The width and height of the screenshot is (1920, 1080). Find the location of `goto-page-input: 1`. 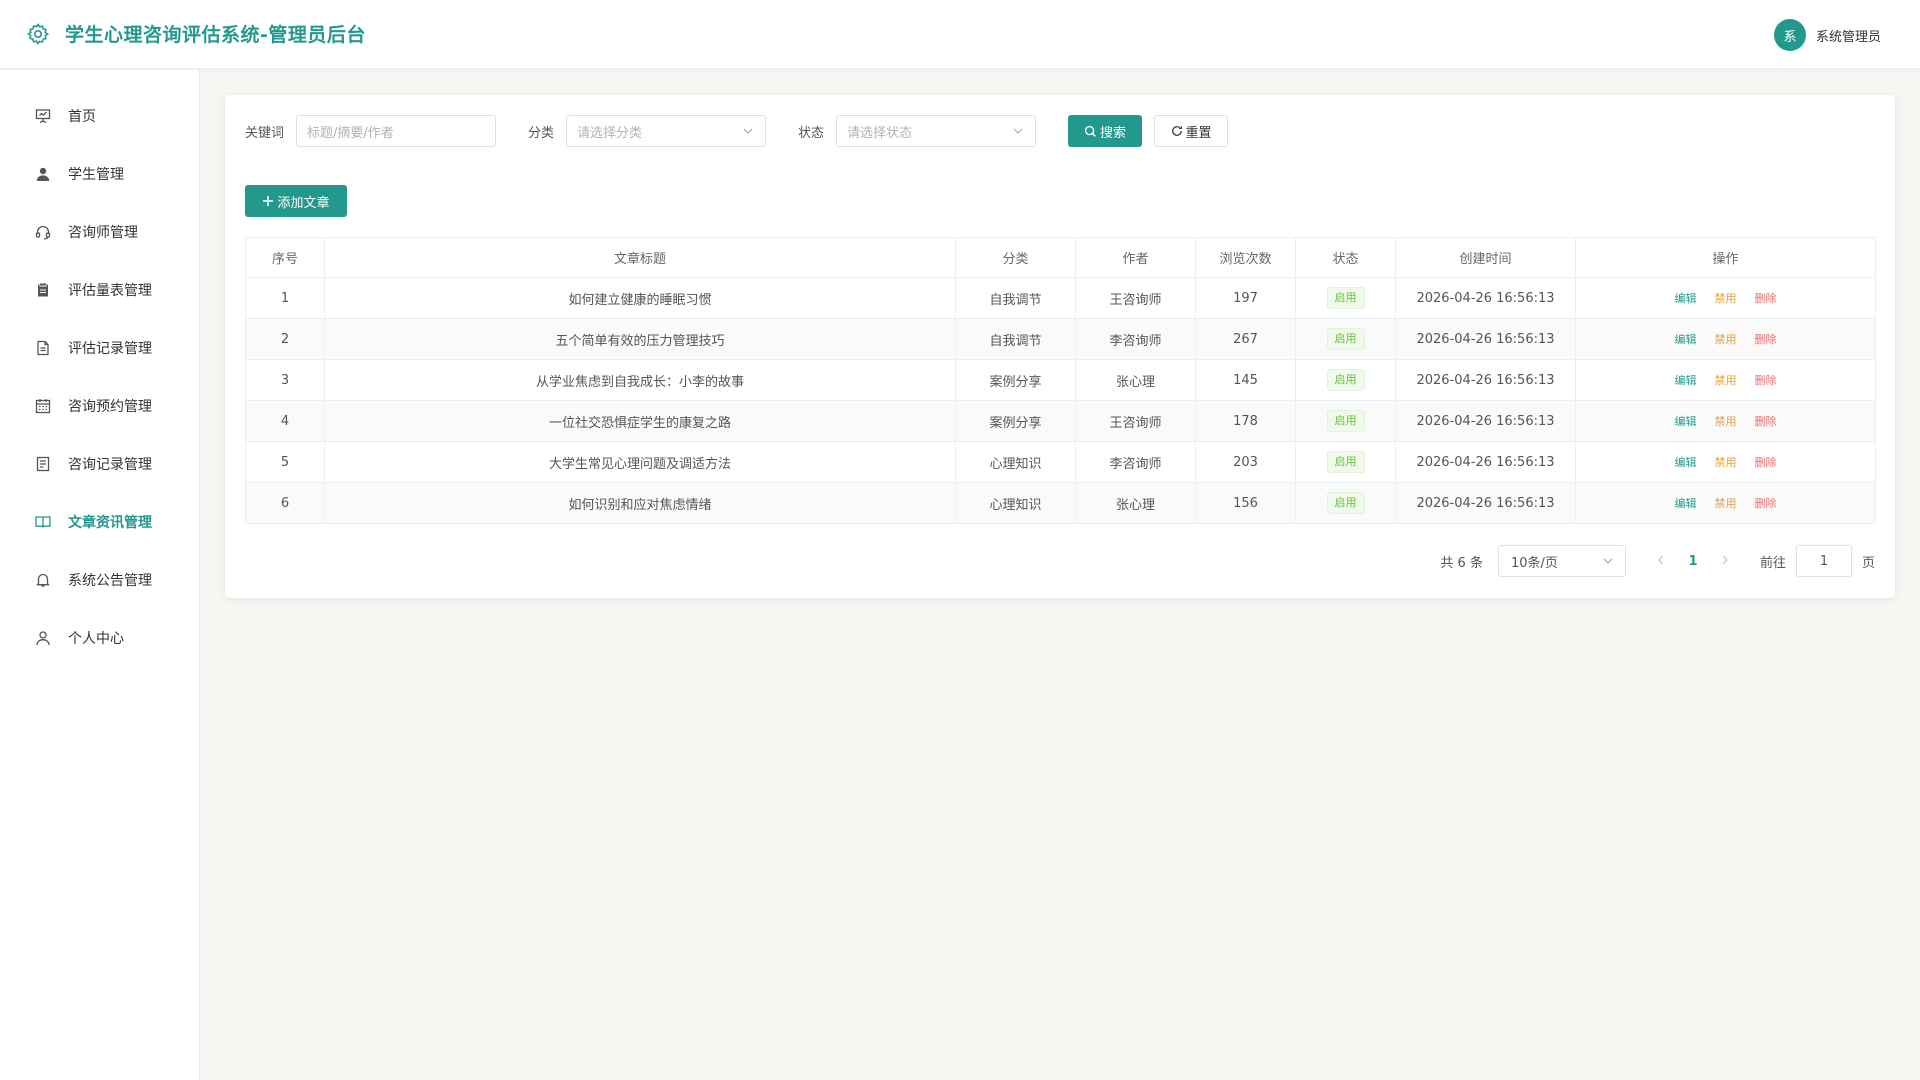

goto-page-input: 1 is located at coordinates (1823, 561).